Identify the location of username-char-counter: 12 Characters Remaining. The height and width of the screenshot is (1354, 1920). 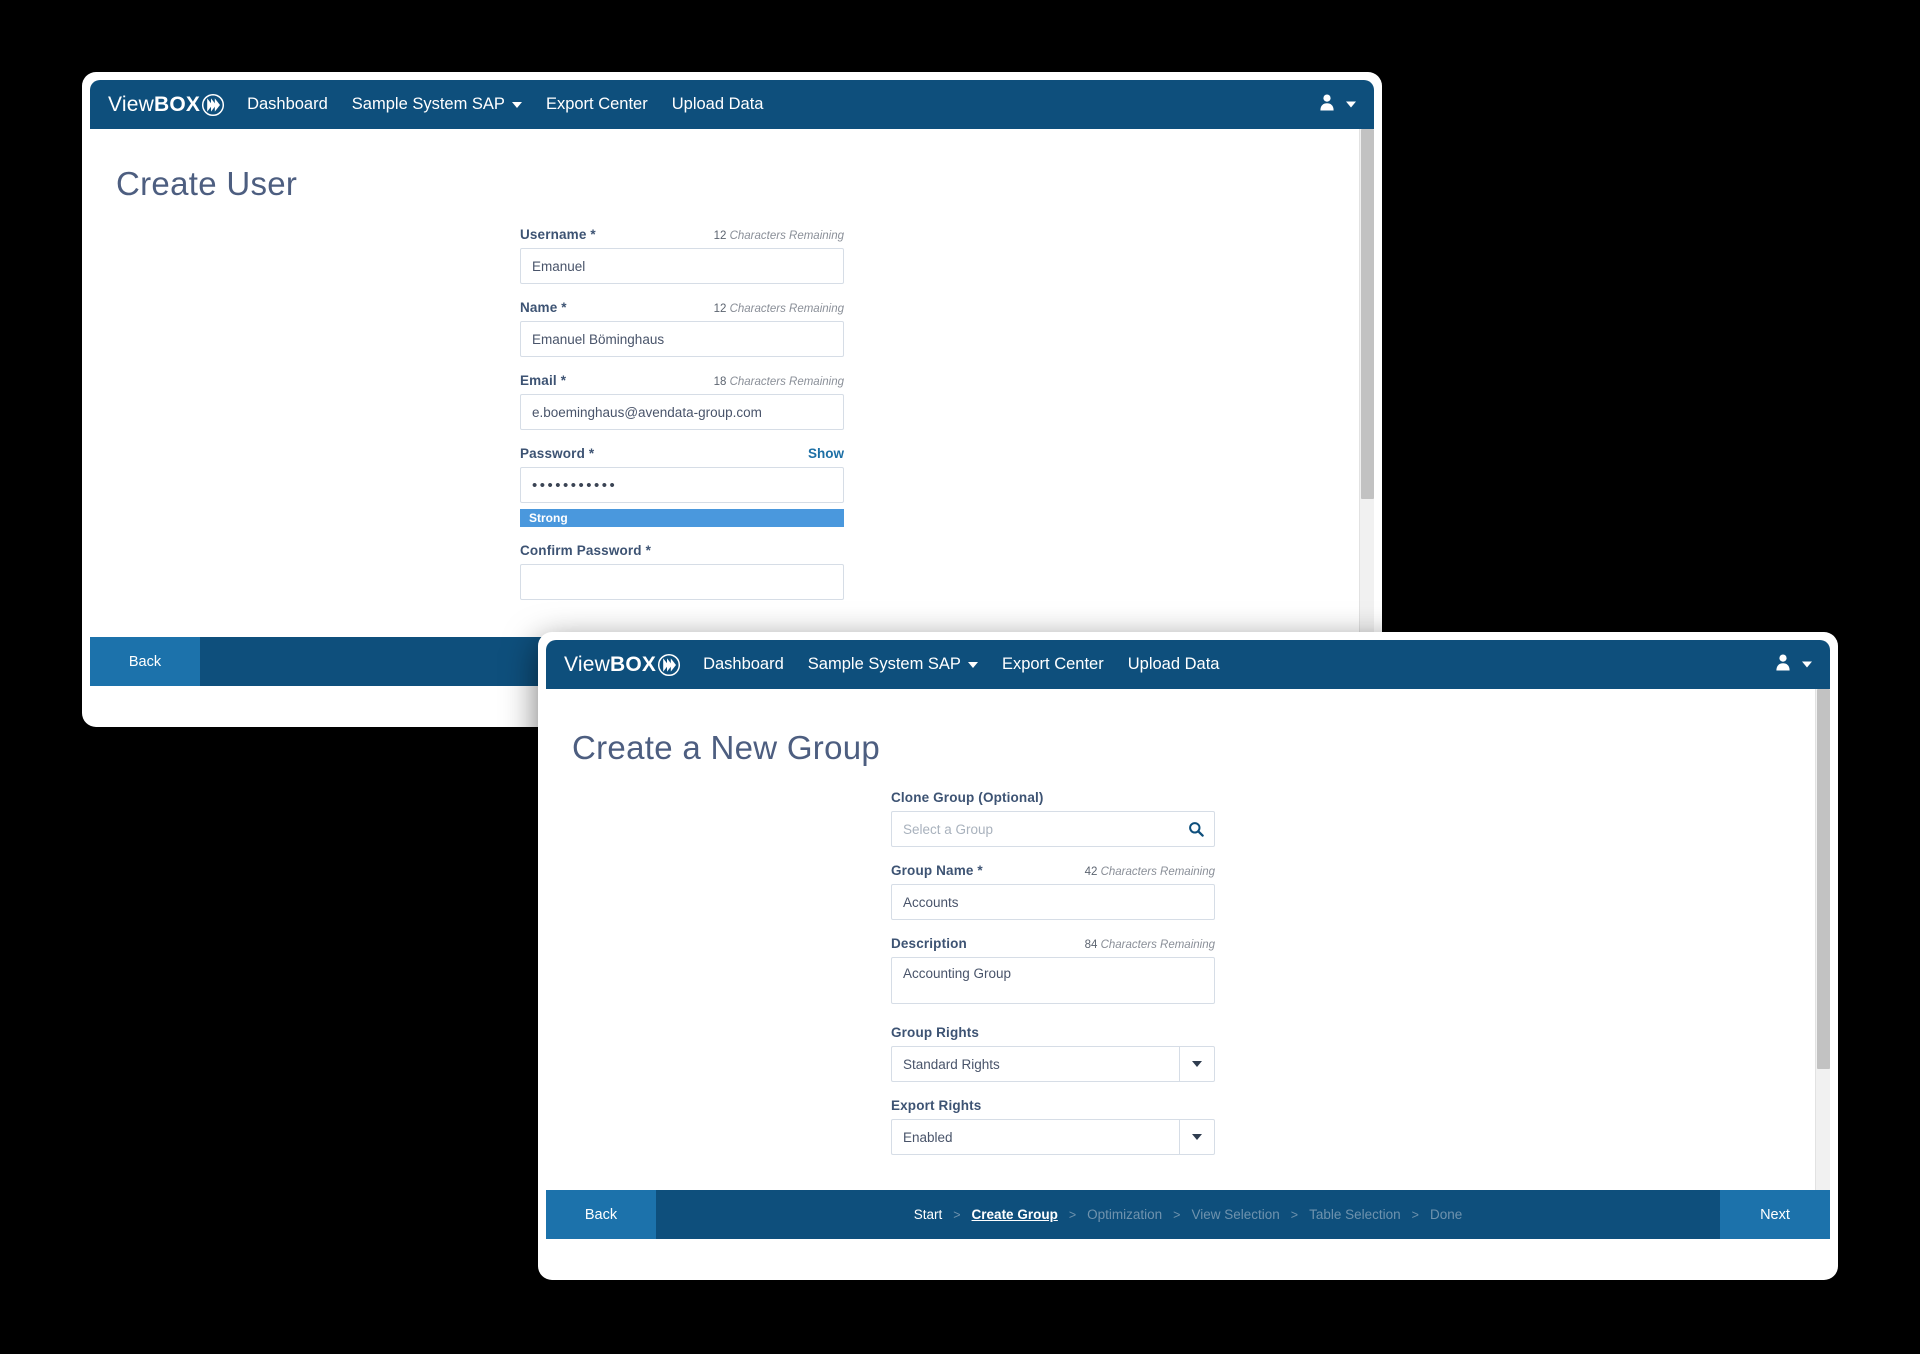
(779, 236).